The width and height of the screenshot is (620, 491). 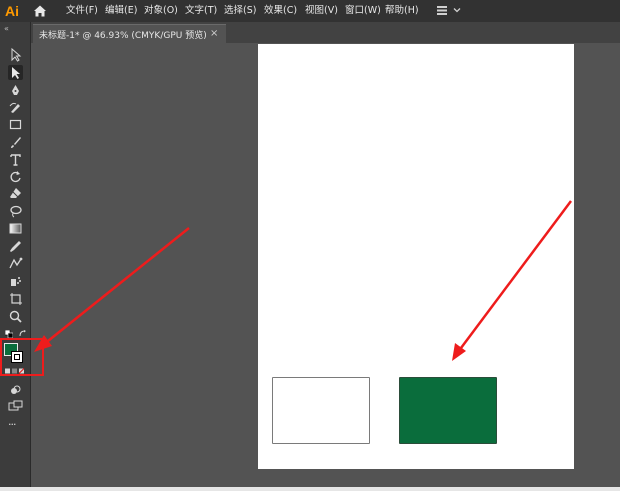 What do you see at coordinates (321, 410) in the screenshot?
I see `white-rectangle` at bounding box center [321, 410].